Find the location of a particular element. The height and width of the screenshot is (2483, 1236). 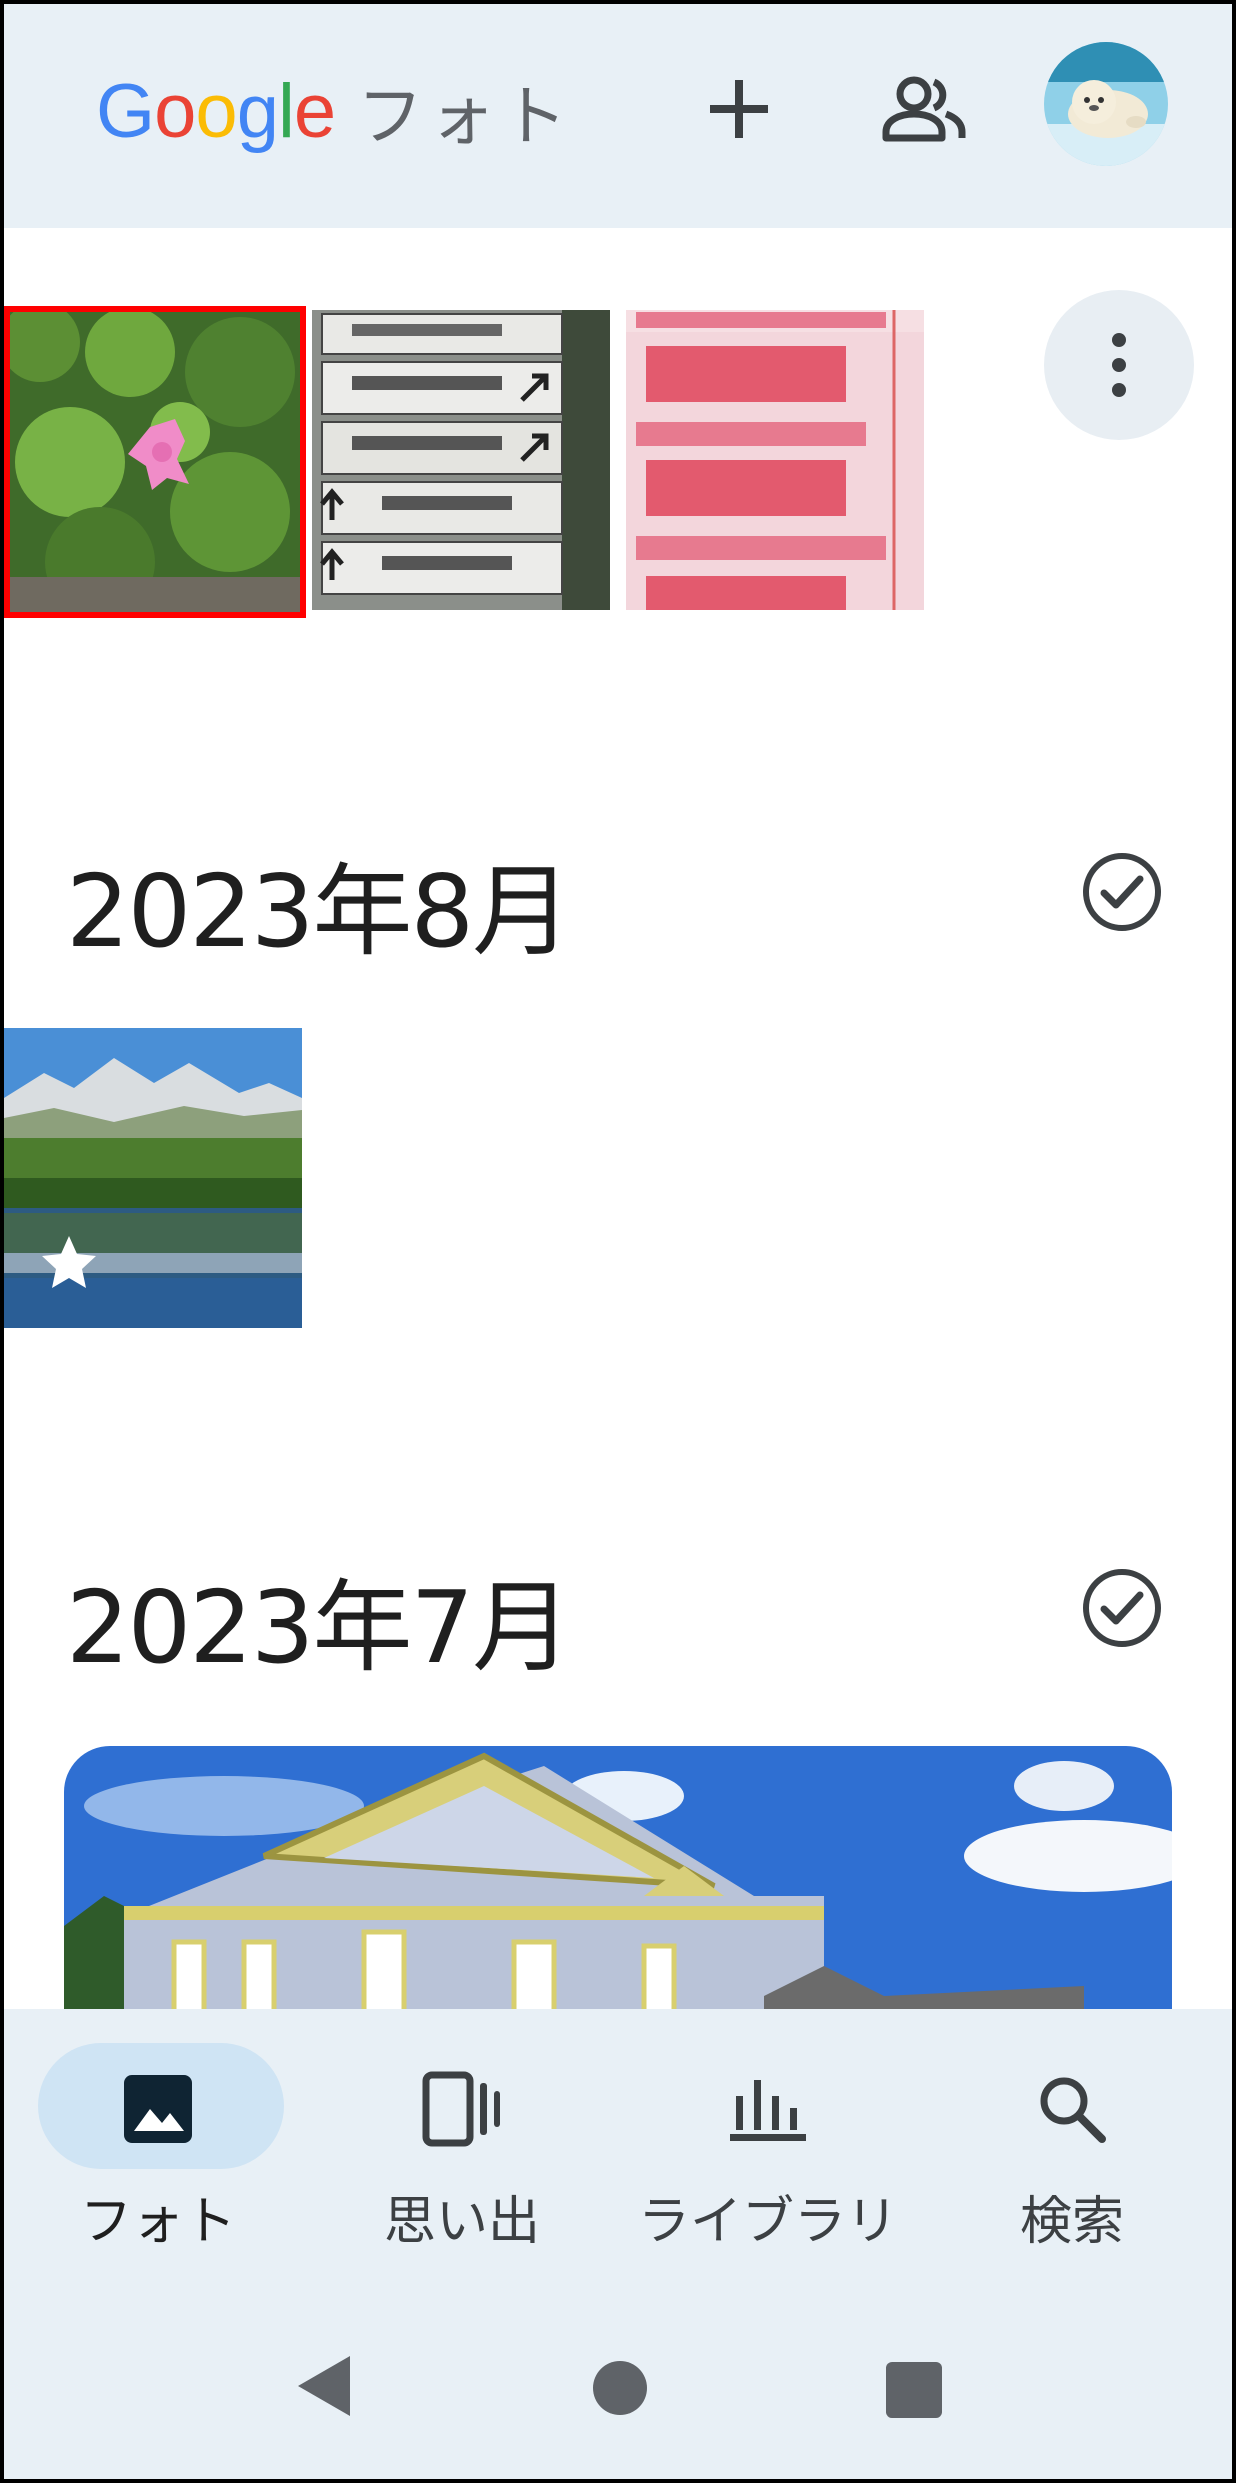

people-icon is located at coordinates (924, 109).